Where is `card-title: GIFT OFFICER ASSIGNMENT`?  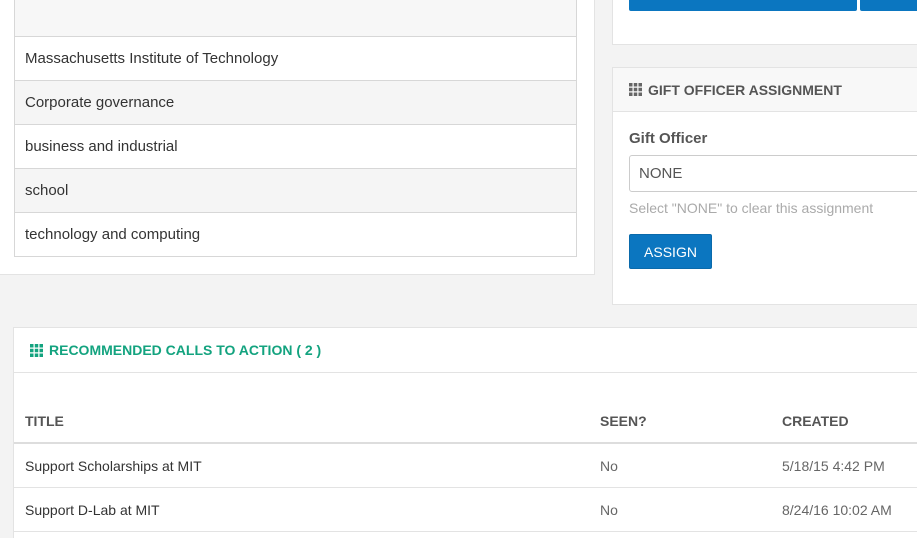
card-title: GIFT OFFICER ASSIGNMENT is located at coordinates (745, 89).